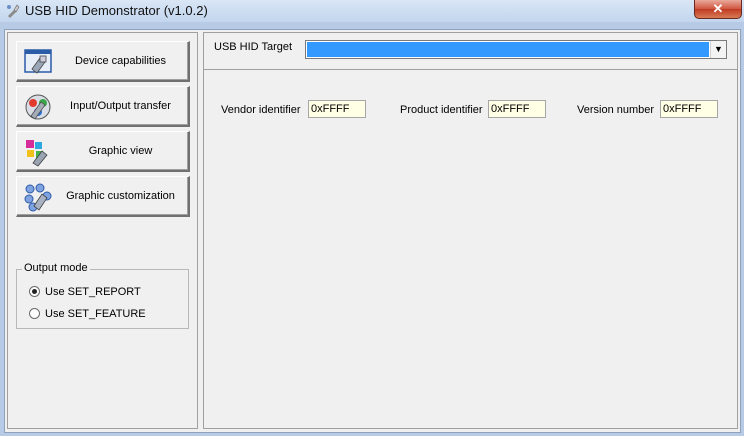  I want to click on chevron-down-icon: ▼, so click(718, 49).